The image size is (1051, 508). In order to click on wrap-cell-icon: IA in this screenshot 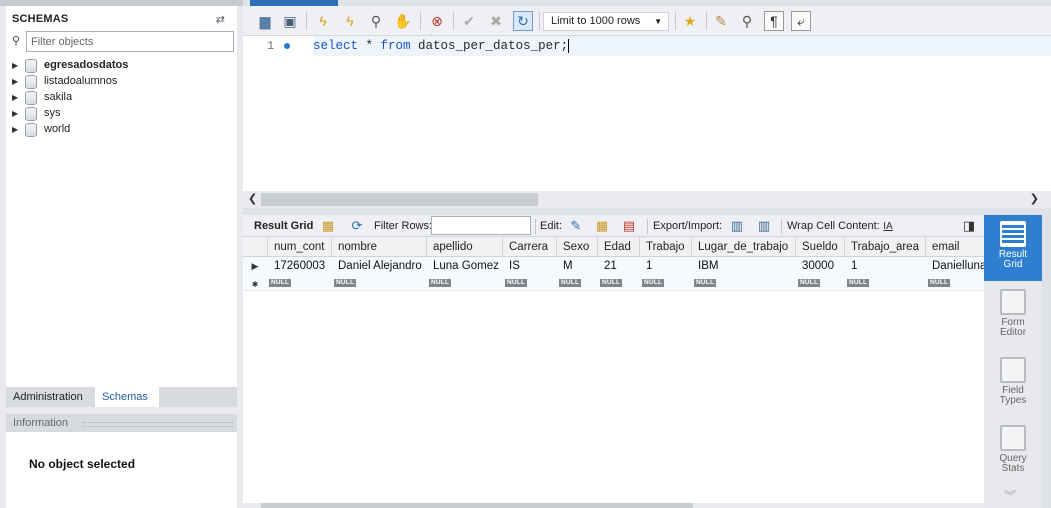, I will do `click(888, 226)`.